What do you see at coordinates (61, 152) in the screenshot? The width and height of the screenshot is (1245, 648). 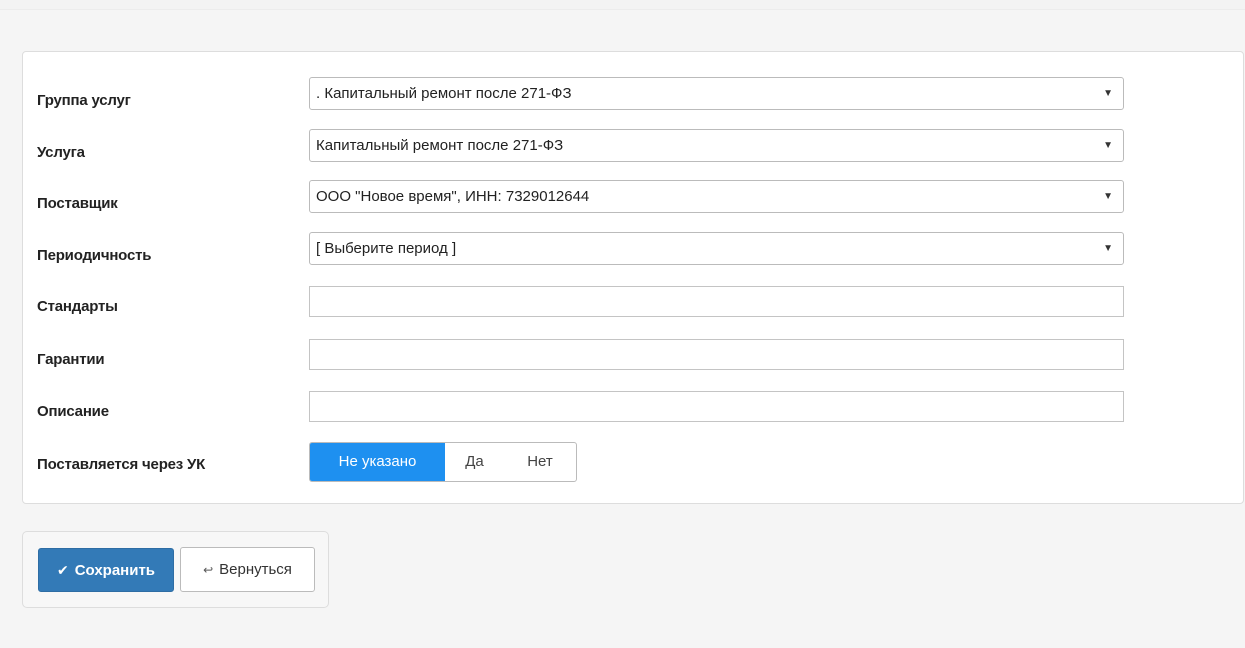 I see `service-label: Услуга` at bounding box center [61, 152].